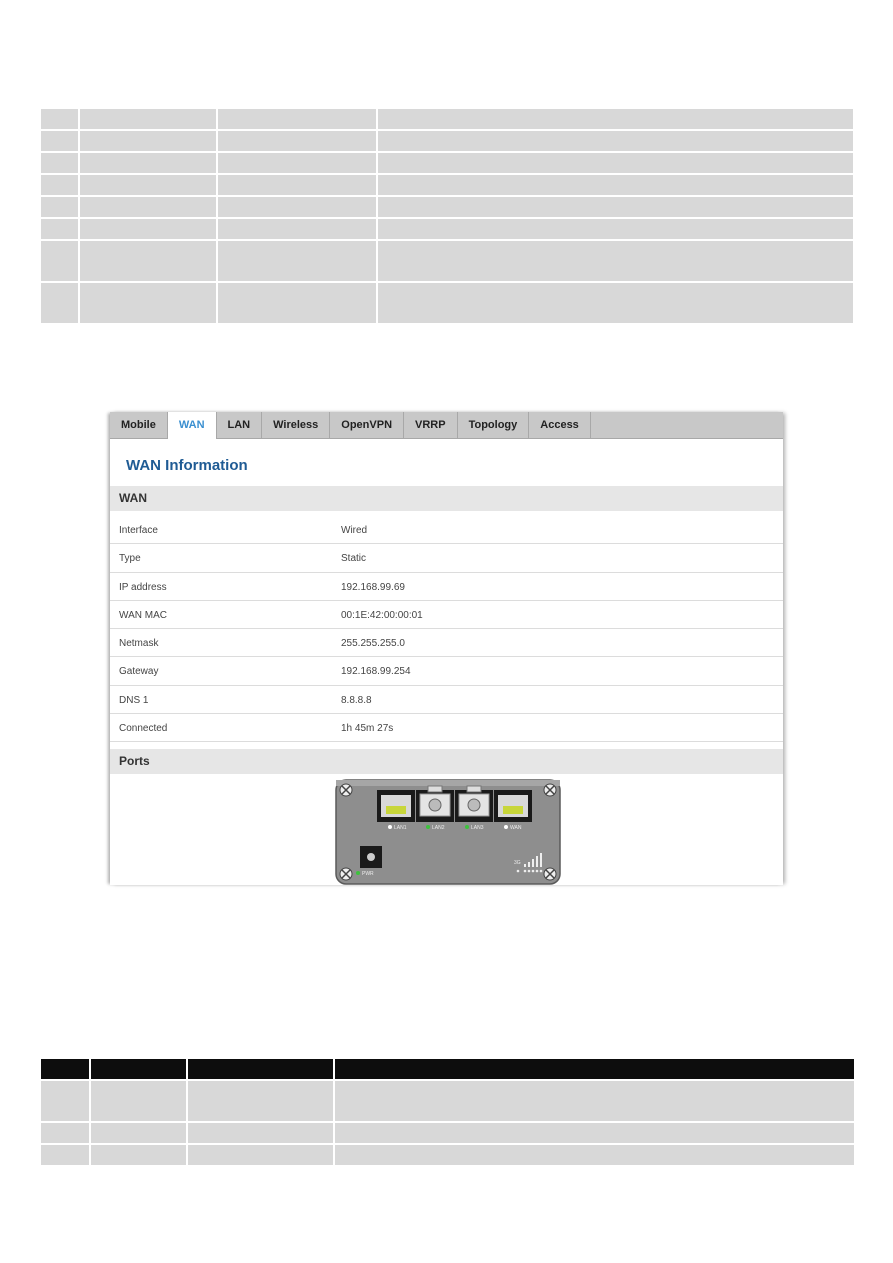  Describe the element at coordinates (446, 558) in the screenshot. I see `info-row: Type Static` at that location.